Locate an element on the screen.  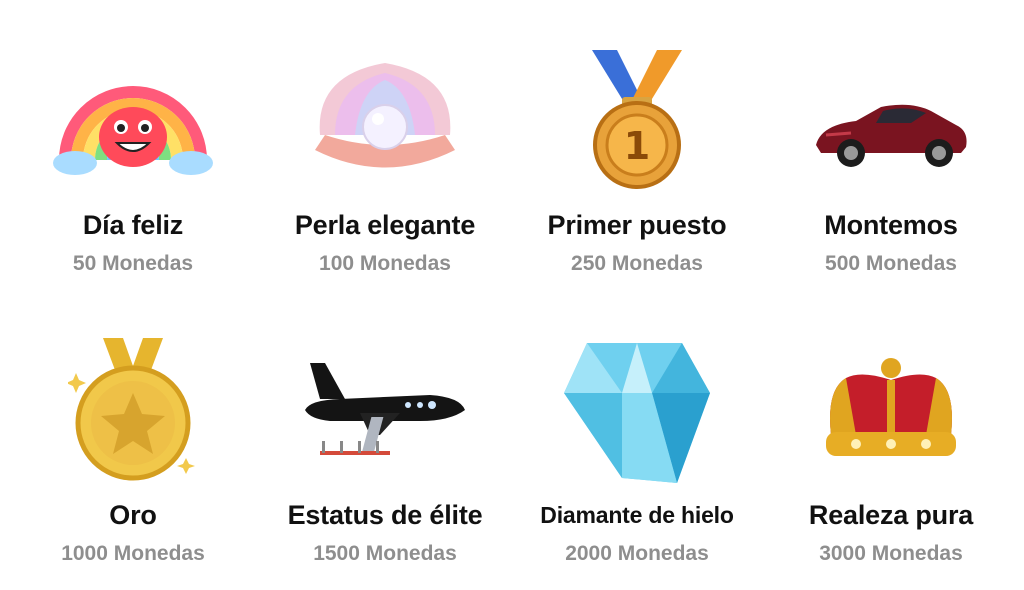
gift-name: Montemos is located at coordinates (891, 225).